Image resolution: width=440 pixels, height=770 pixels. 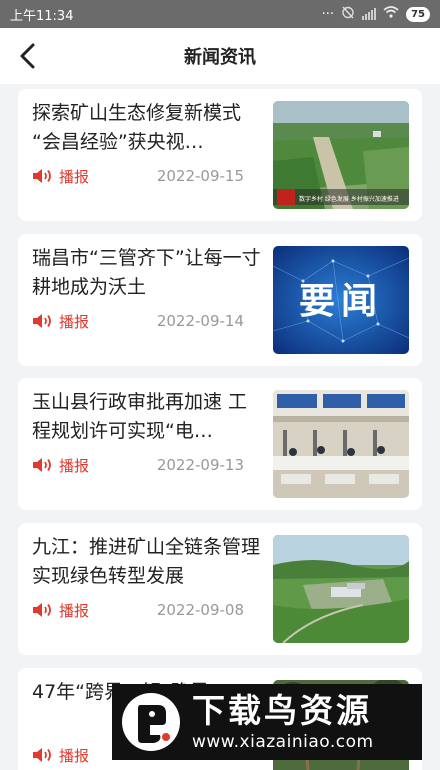 I want to click on news-date: 2022-09-13, so click(x=200, y=465).